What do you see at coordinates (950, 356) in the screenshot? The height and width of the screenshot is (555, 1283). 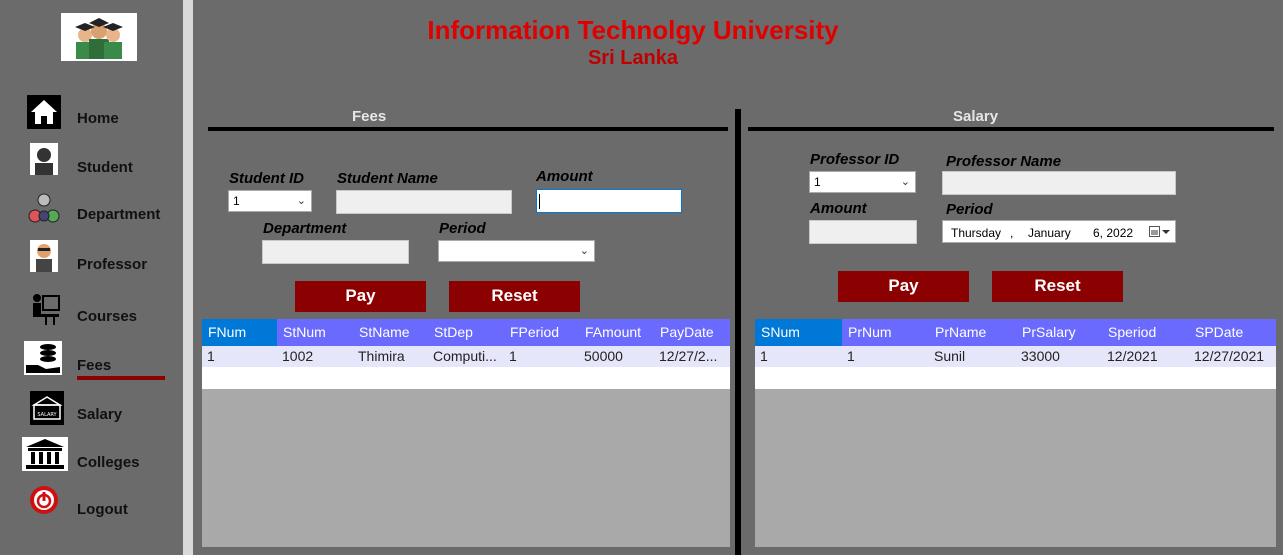 I see `table-cell: Sunil` at bounding box center [950, 356].